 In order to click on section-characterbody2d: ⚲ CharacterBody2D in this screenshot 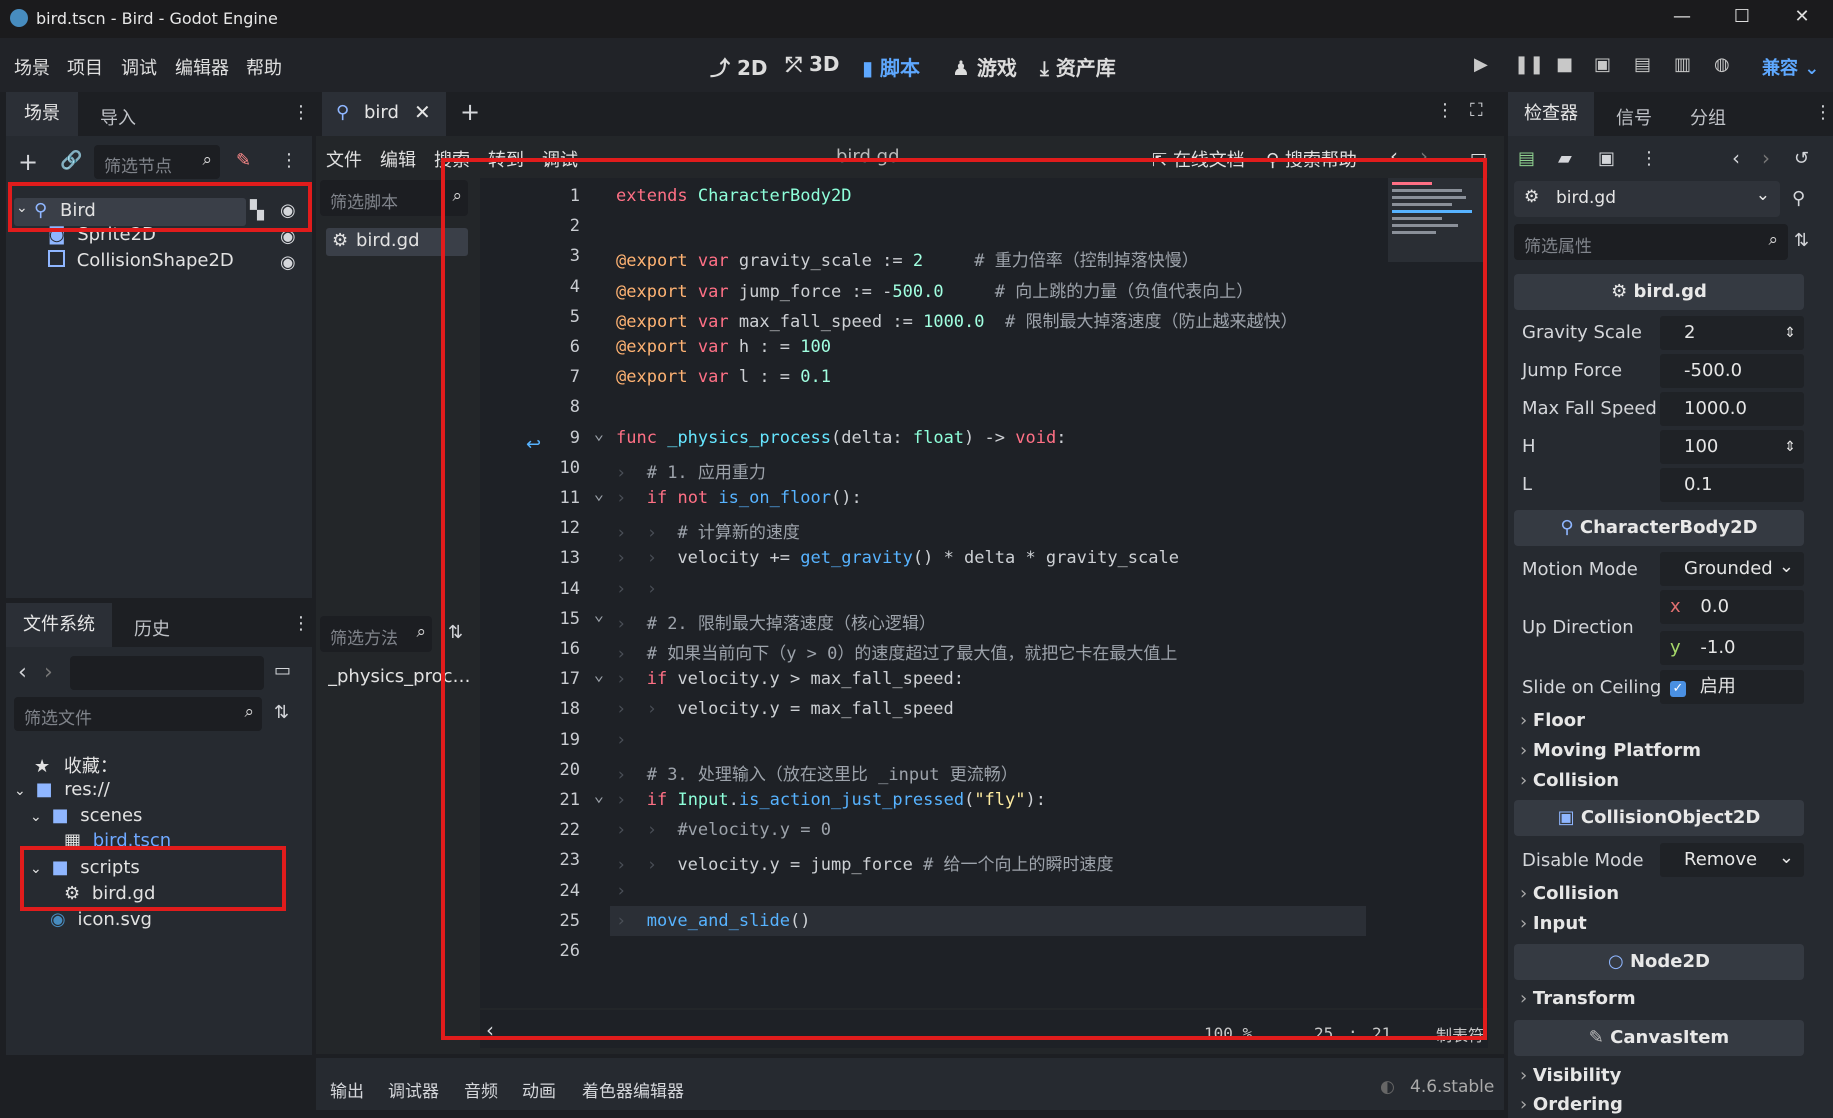, I will do `click(1659, 528)`.